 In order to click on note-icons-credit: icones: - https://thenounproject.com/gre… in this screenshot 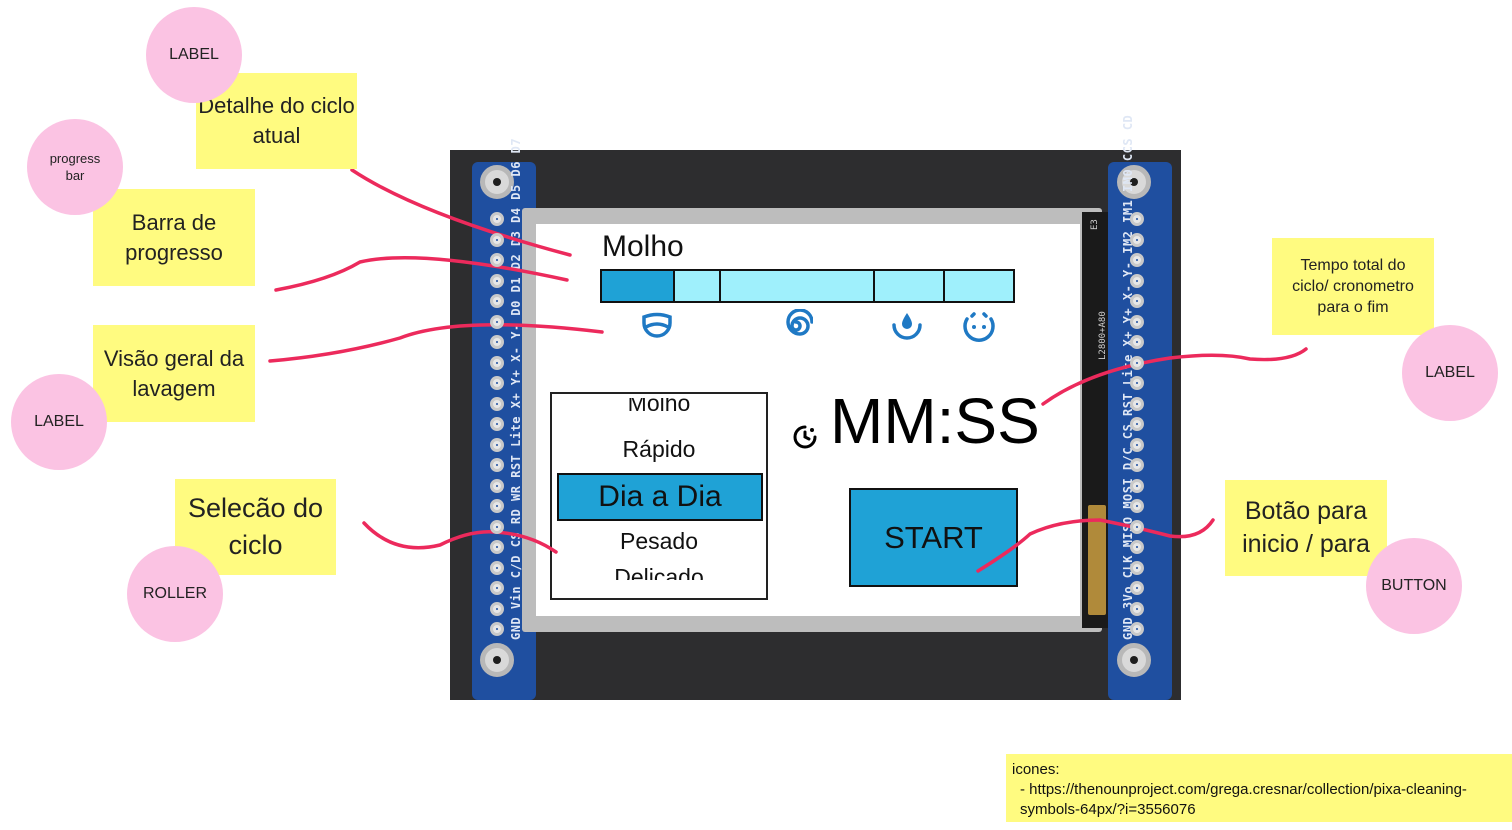, I will do `click(1259, 788)`.